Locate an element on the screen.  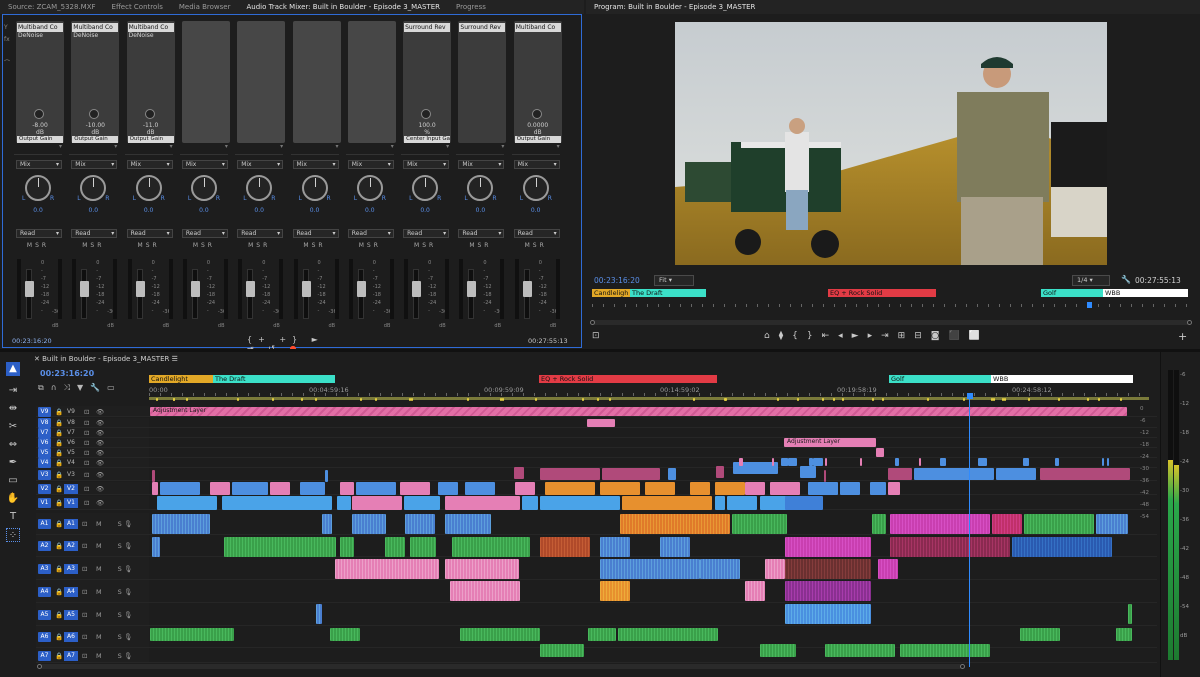
tab-source: Source: ZCAM_5328.MXF is located at coordinates (52, 7).